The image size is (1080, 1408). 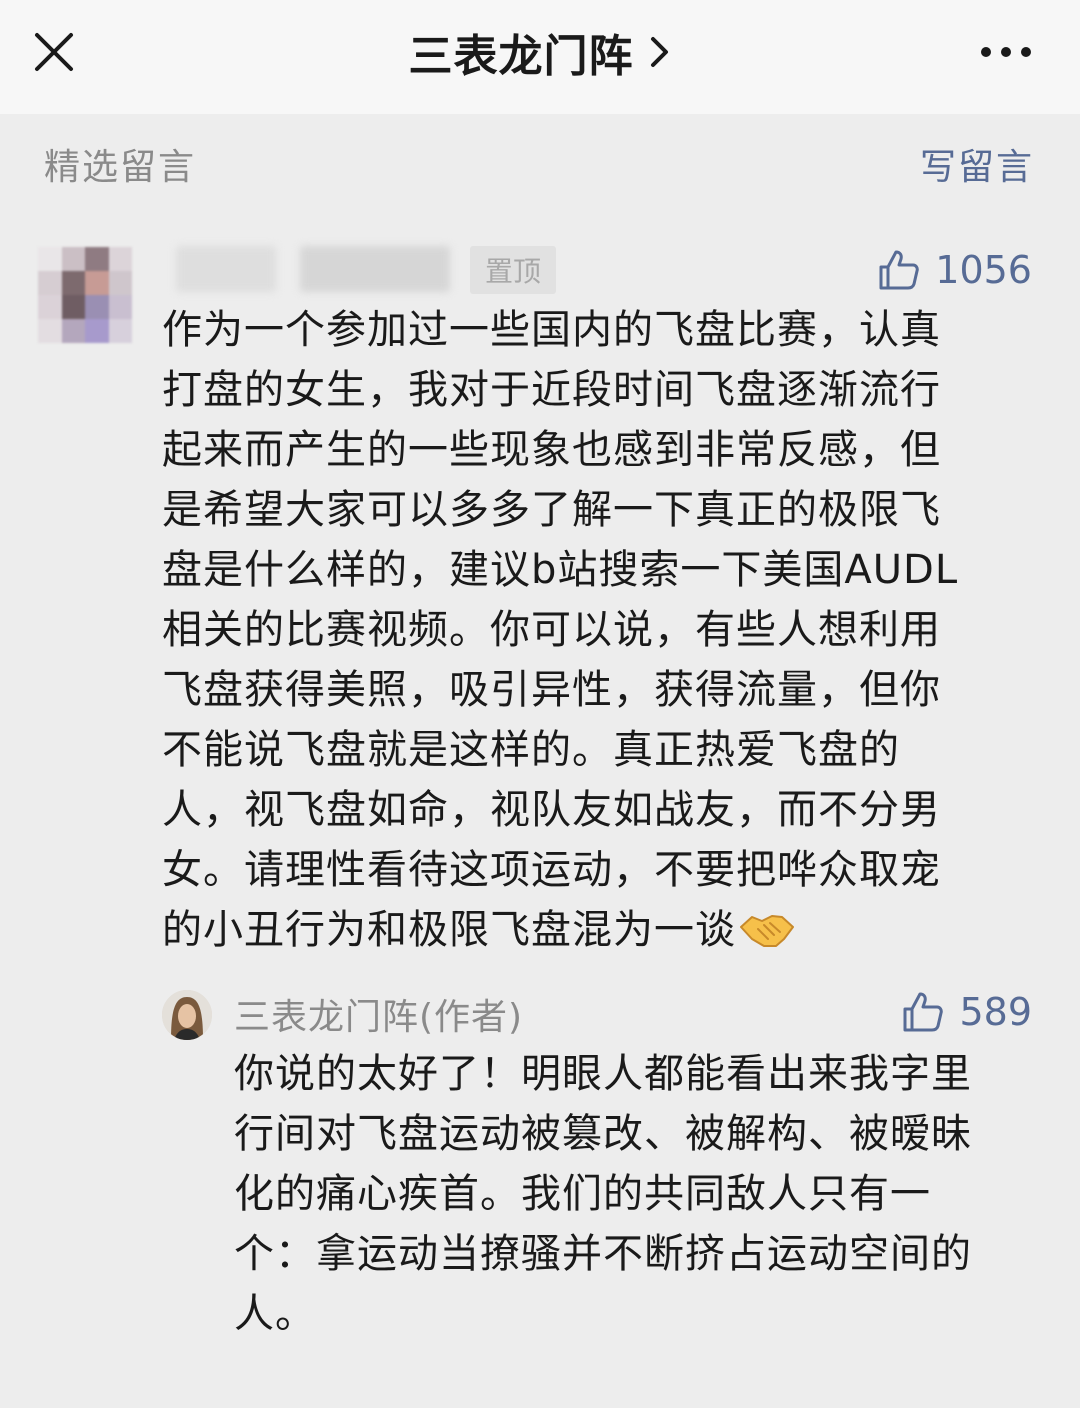 What do you see at coordinates (379, 1017) in the screenshot?
I see `author-name: 三表龙门阵(作者)` at bounding box center [379, 1017].